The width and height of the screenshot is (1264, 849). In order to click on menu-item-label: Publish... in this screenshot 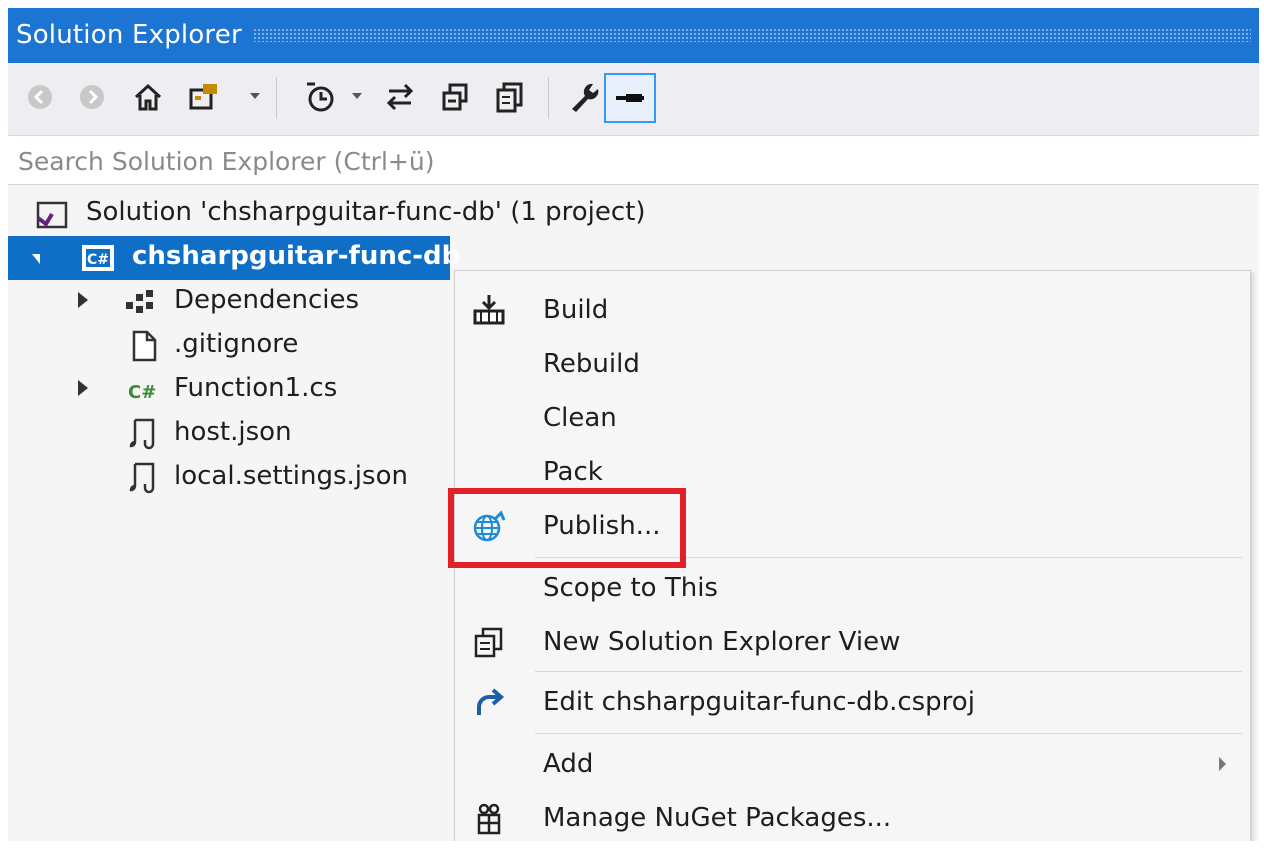, I will do `click(602, 526)`.